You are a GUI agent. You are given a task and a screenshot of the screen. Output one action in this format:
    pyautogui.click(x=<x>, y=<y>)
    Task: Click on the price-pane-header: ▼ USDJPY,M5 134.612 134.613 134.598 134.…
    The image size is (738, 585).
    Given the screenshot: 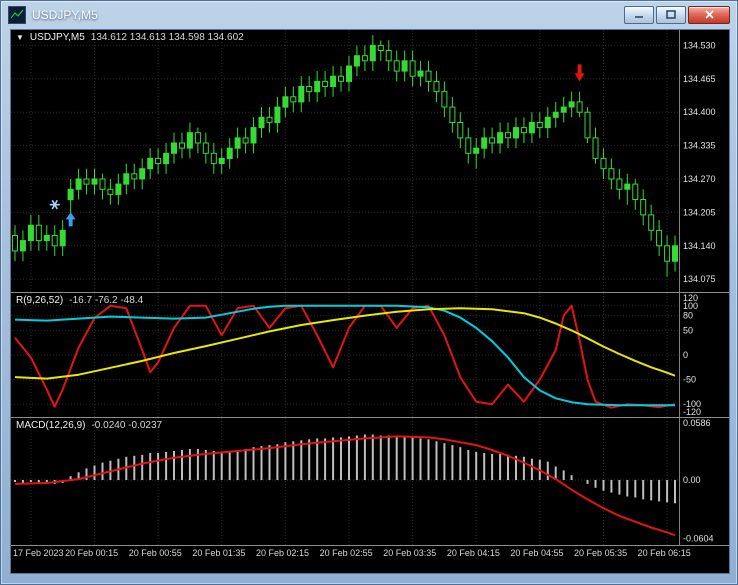 What is the action you would take?
    pyautogui.click(x=130, y=37)
    